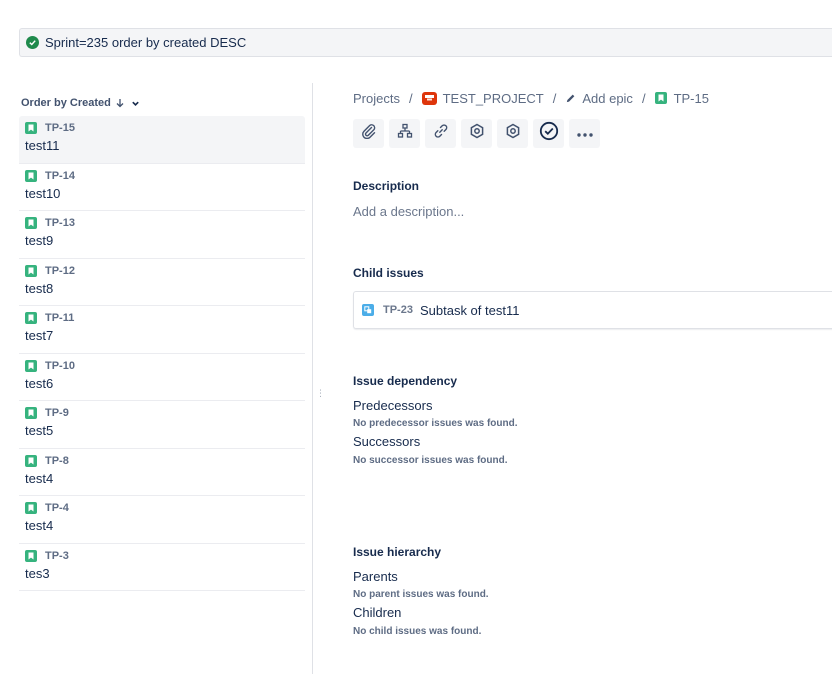 This screenshot has height=674, width=832. Describe the element at coordinates (60, 175) in the screenshot. I see `issue-key: TP-14` at that location.